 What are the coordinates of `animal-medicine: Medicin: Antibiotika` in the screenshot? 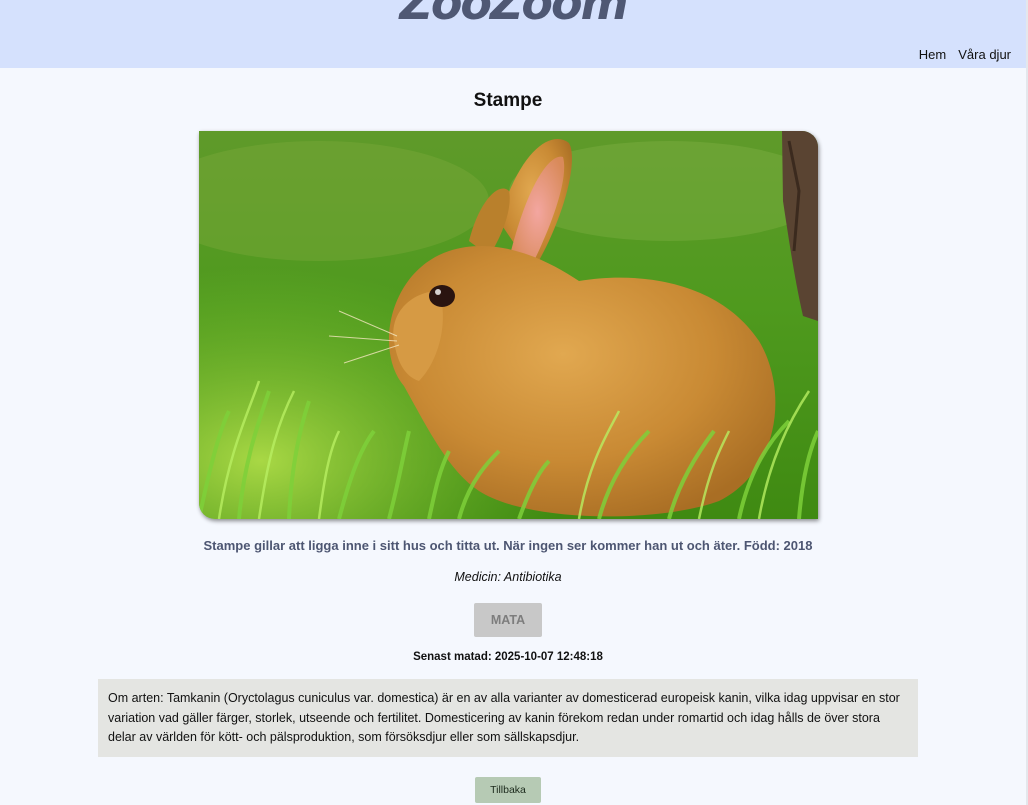 It's located at (508, 577).